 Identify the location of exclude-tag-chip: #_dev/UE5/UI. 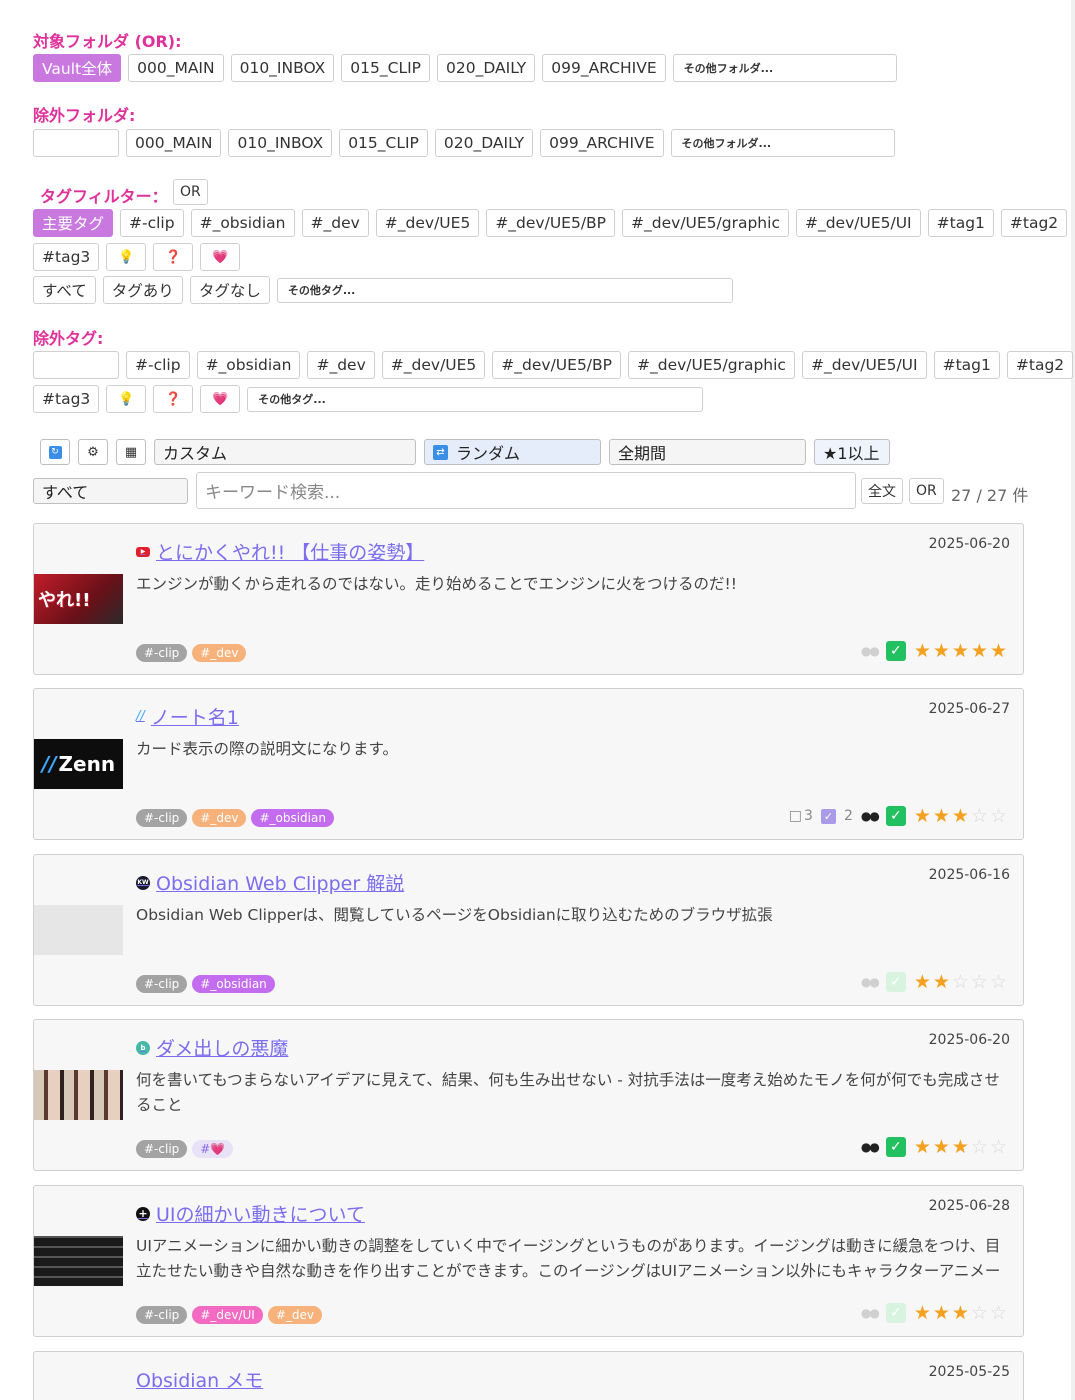
(864, 365).